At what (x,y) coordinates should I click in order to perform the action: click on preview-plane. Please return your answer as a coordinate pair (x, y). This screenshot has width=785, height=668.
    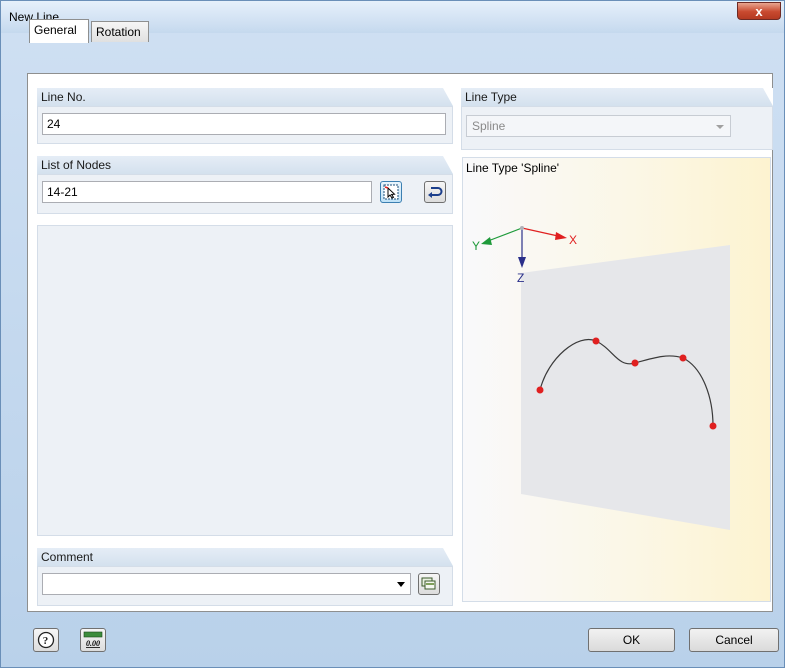
    Looking at the image, I should click on (625, 387).